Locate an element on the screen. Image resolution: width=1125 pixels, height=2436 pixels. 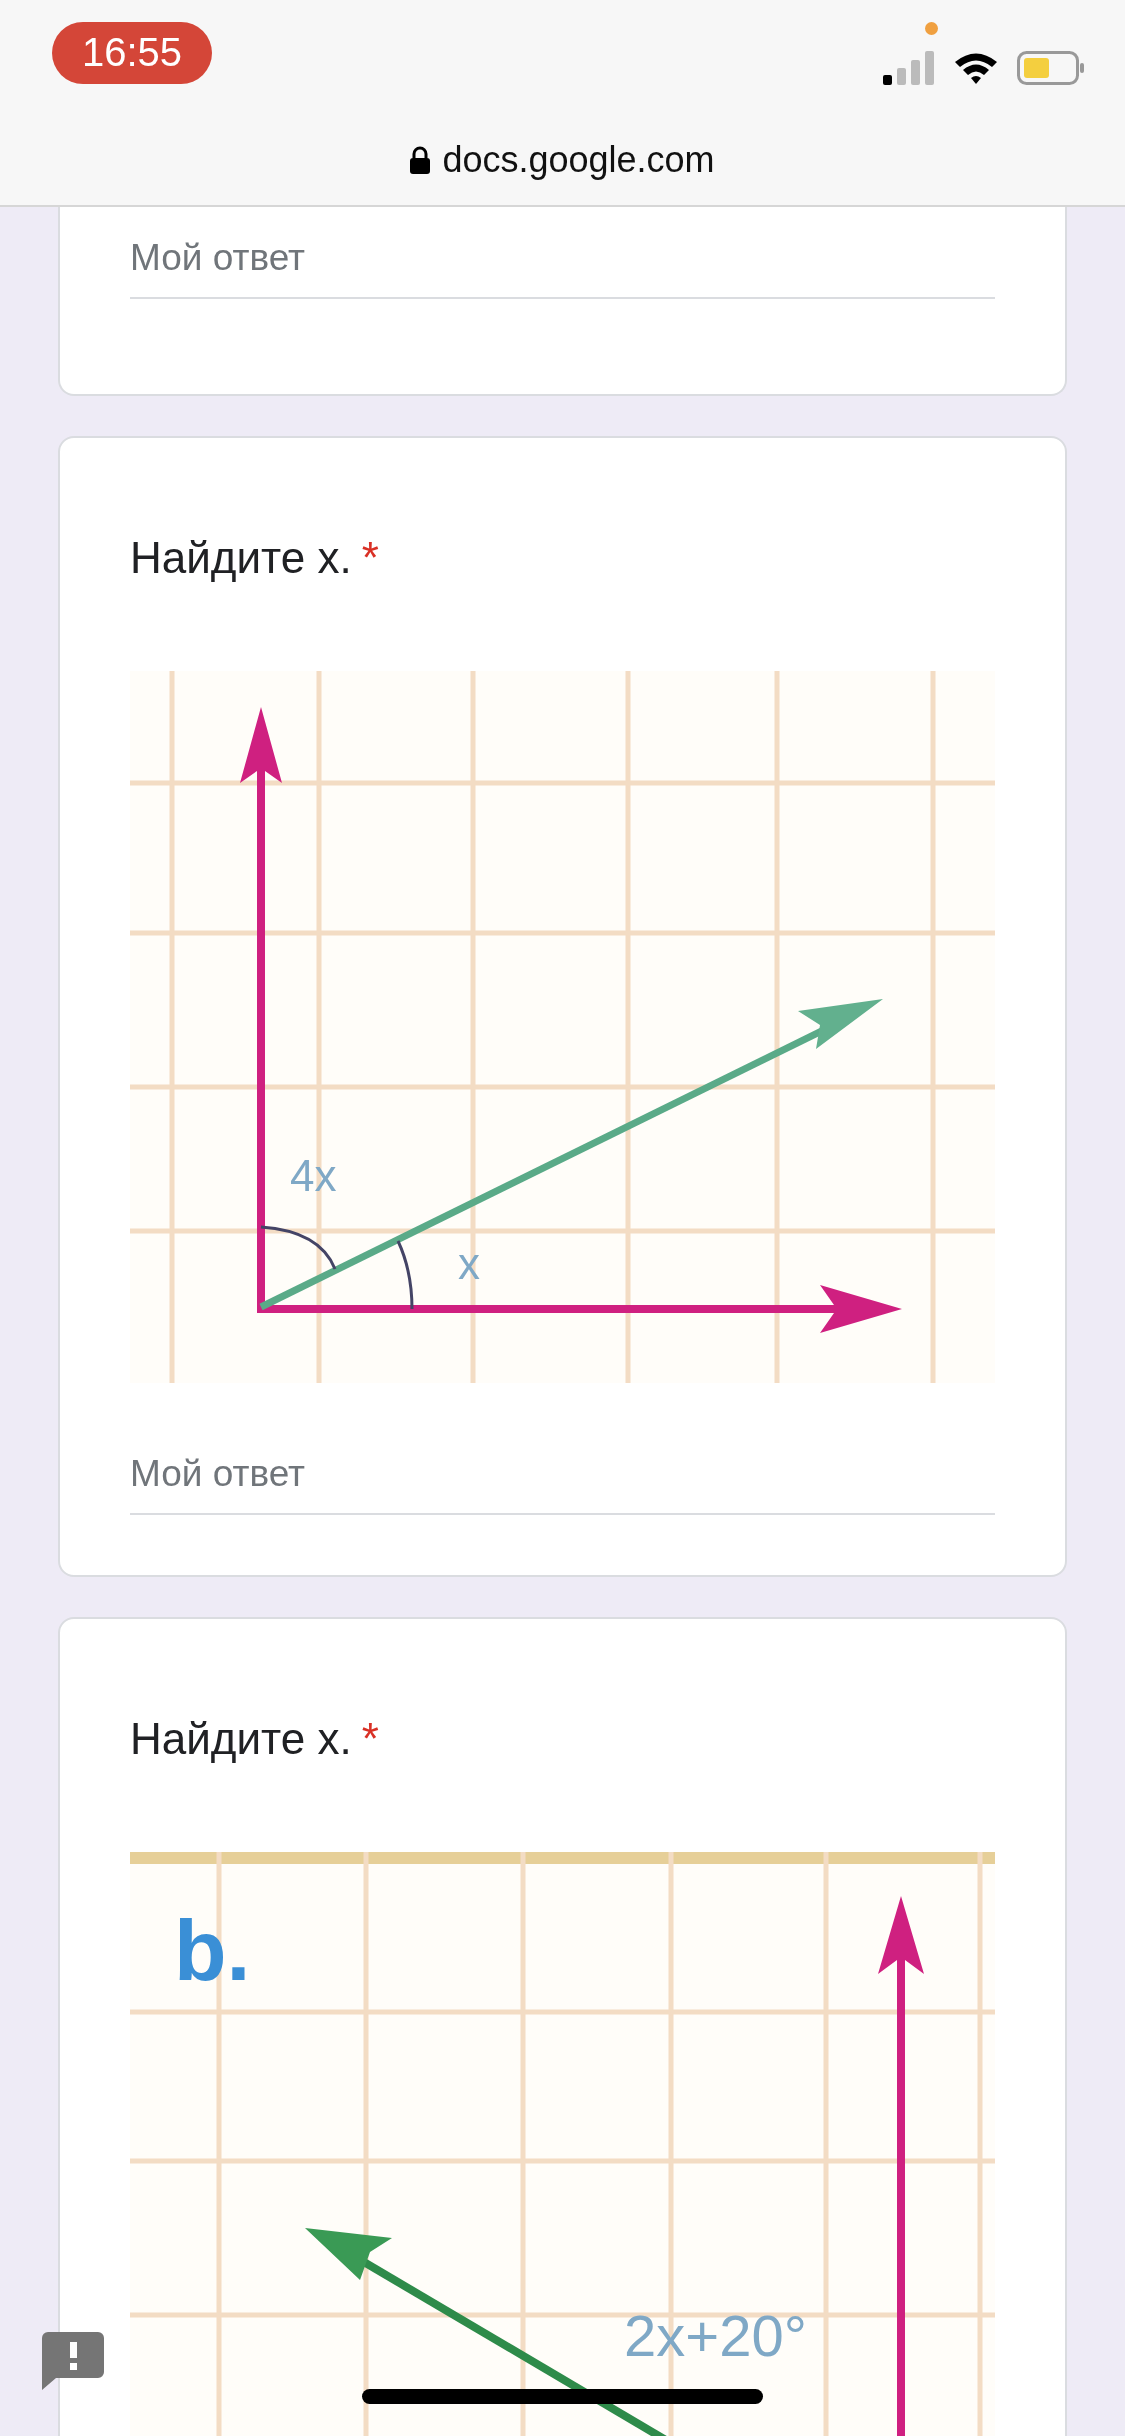
angle-label: 4x is located at coordinates (313, 1175).